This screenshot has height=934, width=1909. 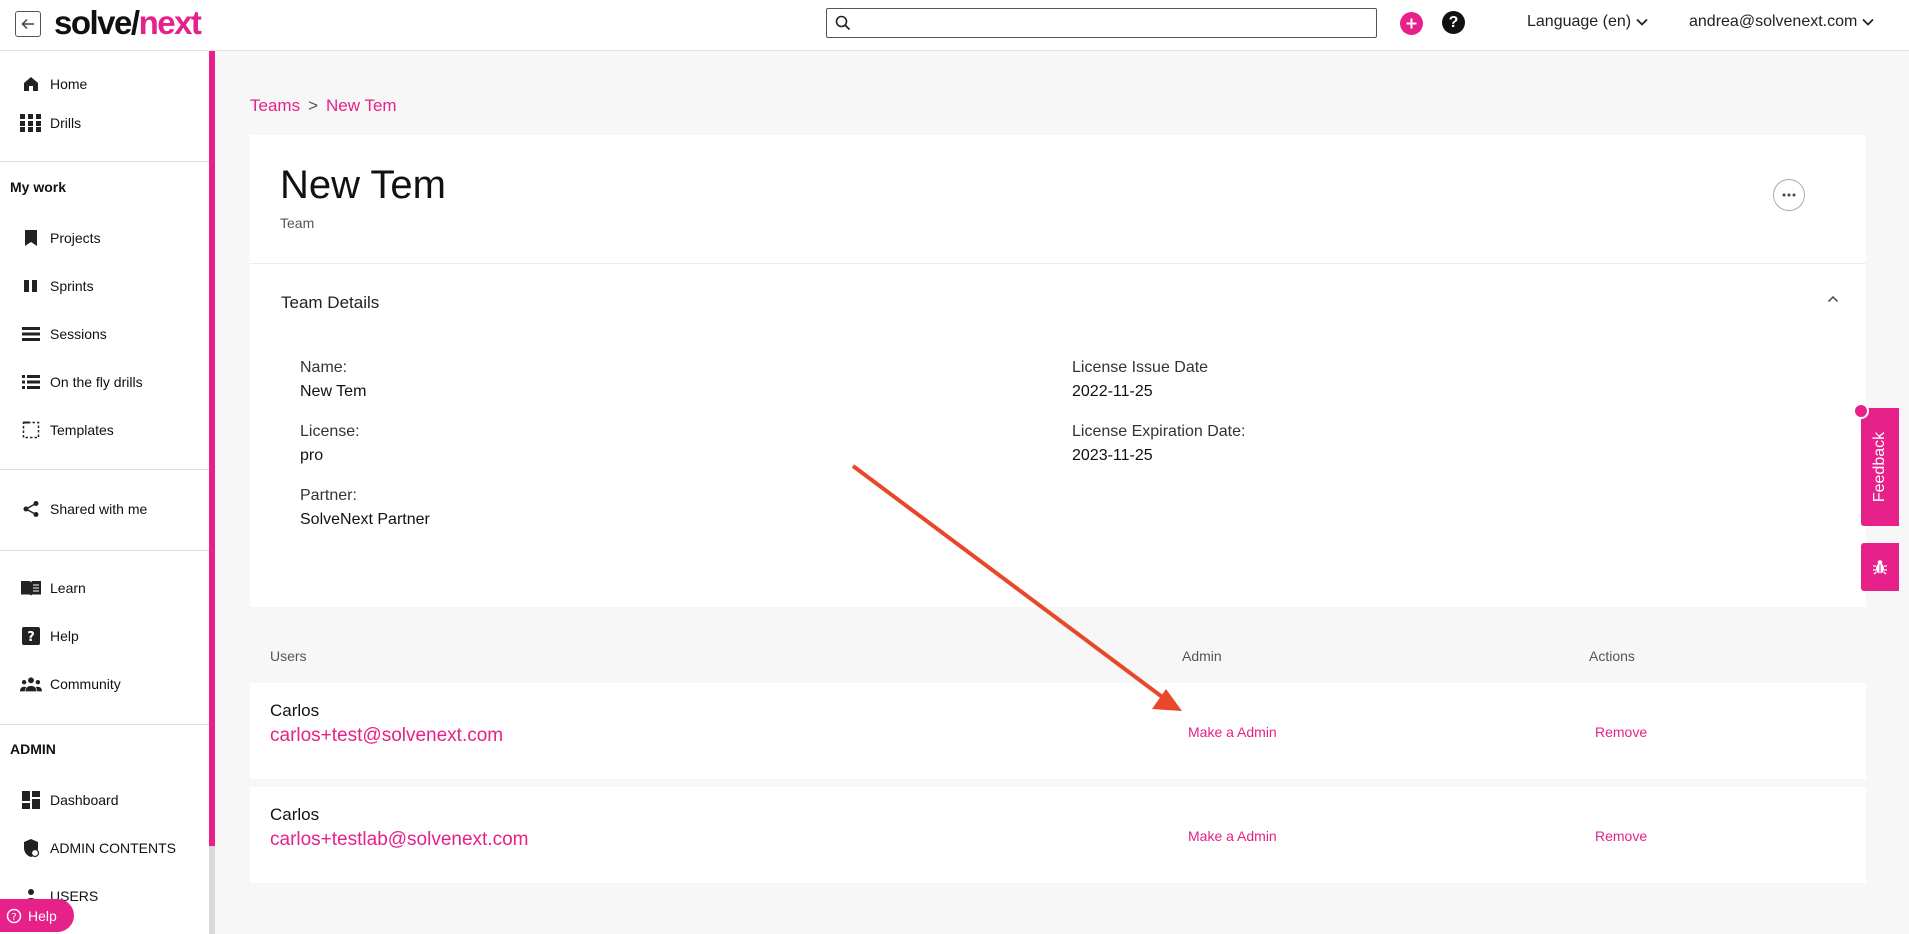 What do you see at coordinates (212, 890) in the screenshot?
I see `sidebar-scrollbar` at bounding box center [212, 890].